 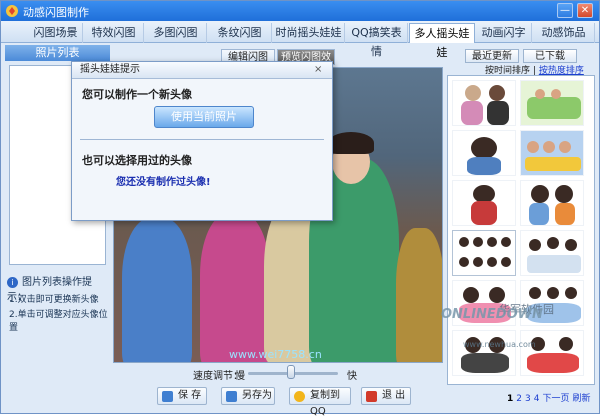 I want to click on page-link: 3, so click(x=528, y=399).